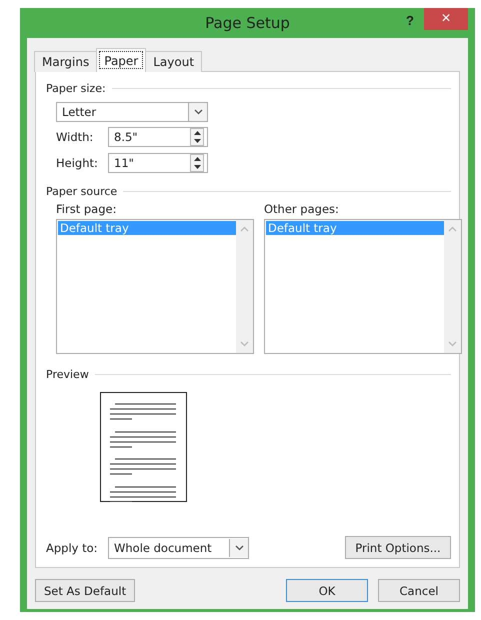 This screenshot has width=481, height=620. I want to click on dialog-button: Set As Default, so click(85, 590).